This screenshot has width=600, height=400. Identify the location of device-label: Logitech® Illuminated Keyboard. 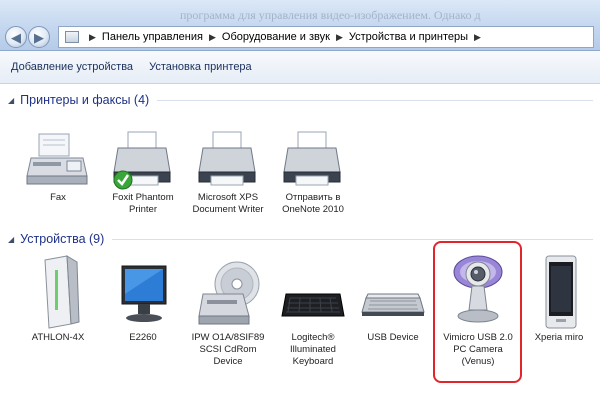
(313, 349).